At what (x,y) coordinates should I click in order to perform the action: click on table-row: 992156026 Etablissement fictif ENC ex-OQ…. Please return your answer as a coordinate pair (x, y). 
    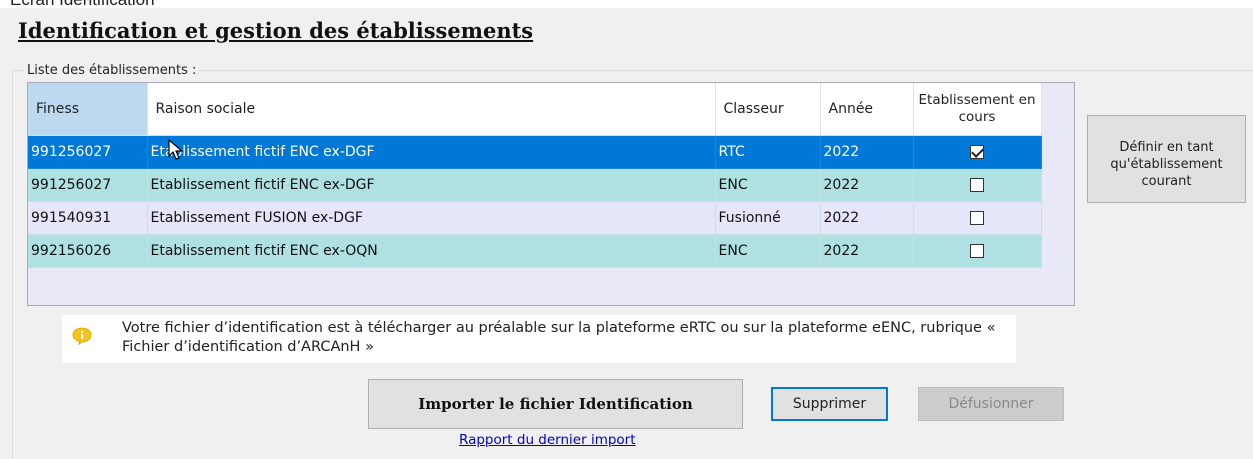
    Looking at the image, I should click on (535, 251).